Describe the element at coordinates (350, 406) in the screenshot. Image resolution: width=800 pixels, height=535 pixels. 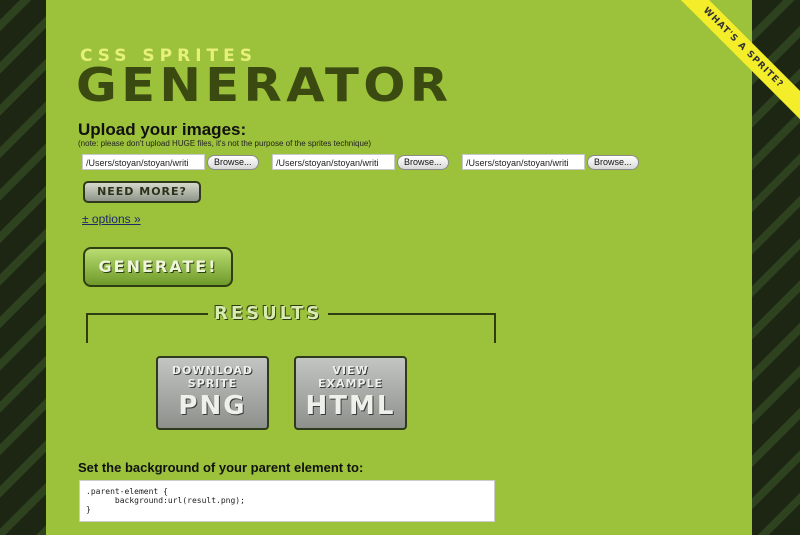
I see `view-label-3: HTML` at that location.